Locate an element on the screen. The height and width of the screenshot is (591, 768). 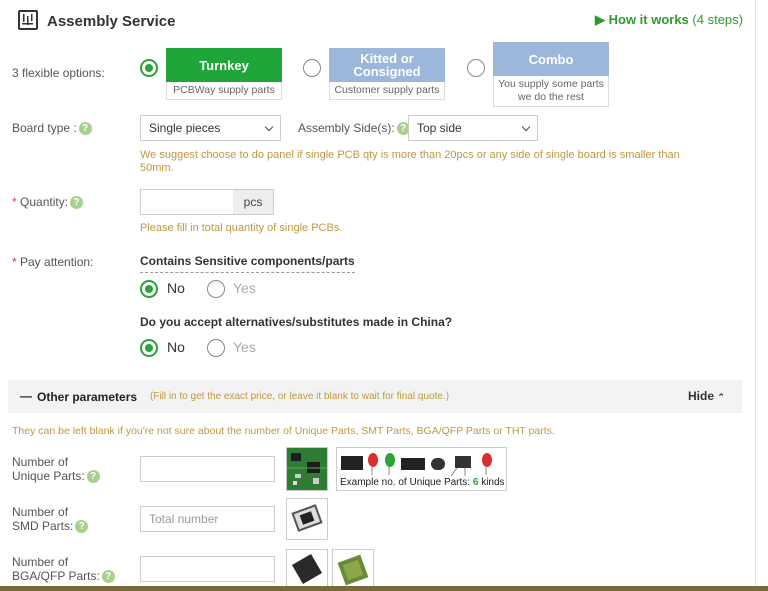
option-turnkey-radio is located at coordinates (149, 68).